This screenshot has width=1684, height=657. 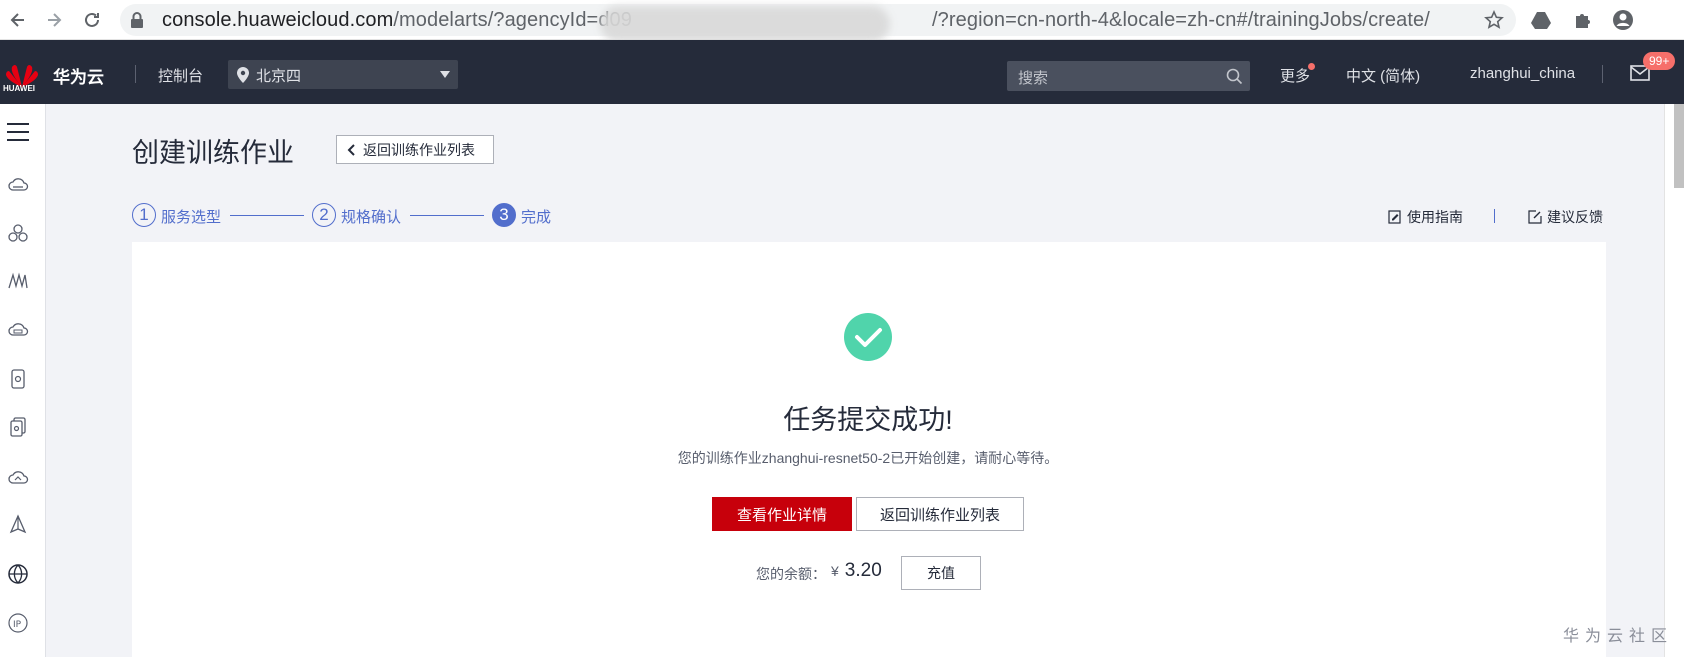 What do you see at coordinates (18, 20) in the screenshot?
I see `back-arrow-icon` at bounding box center [18, 20].